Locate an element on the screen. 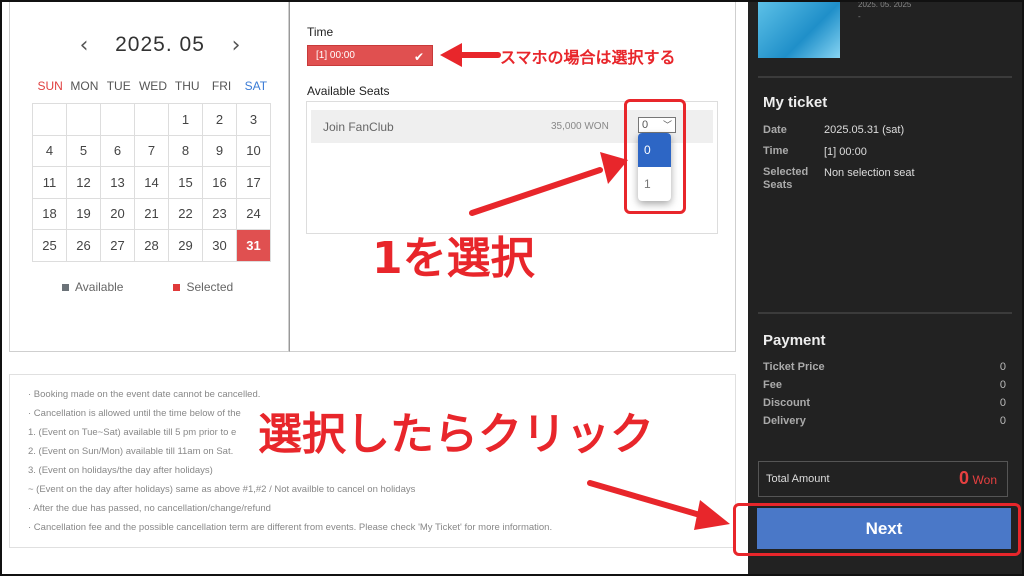  next-highlight is located at coordinates (877, 529).